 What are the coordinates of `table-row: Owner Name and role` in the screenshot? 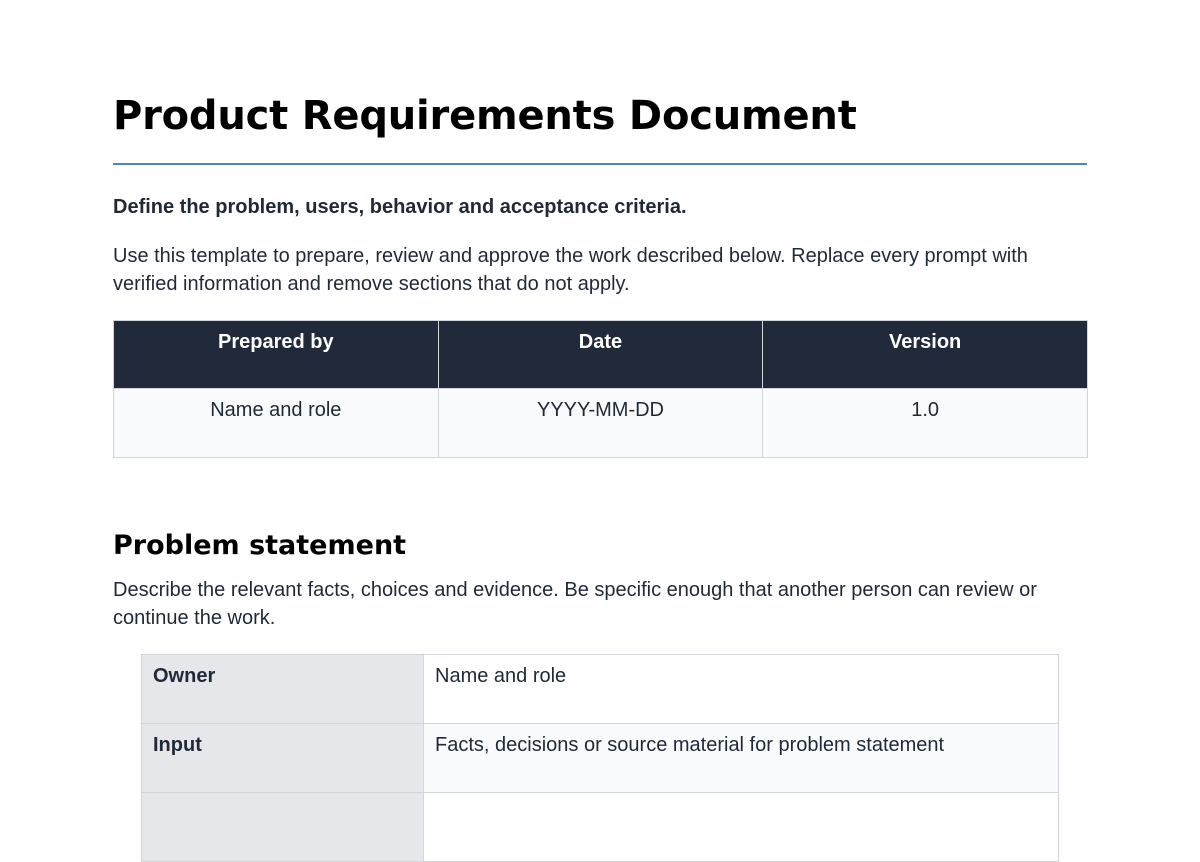 It's located at (600, 689).